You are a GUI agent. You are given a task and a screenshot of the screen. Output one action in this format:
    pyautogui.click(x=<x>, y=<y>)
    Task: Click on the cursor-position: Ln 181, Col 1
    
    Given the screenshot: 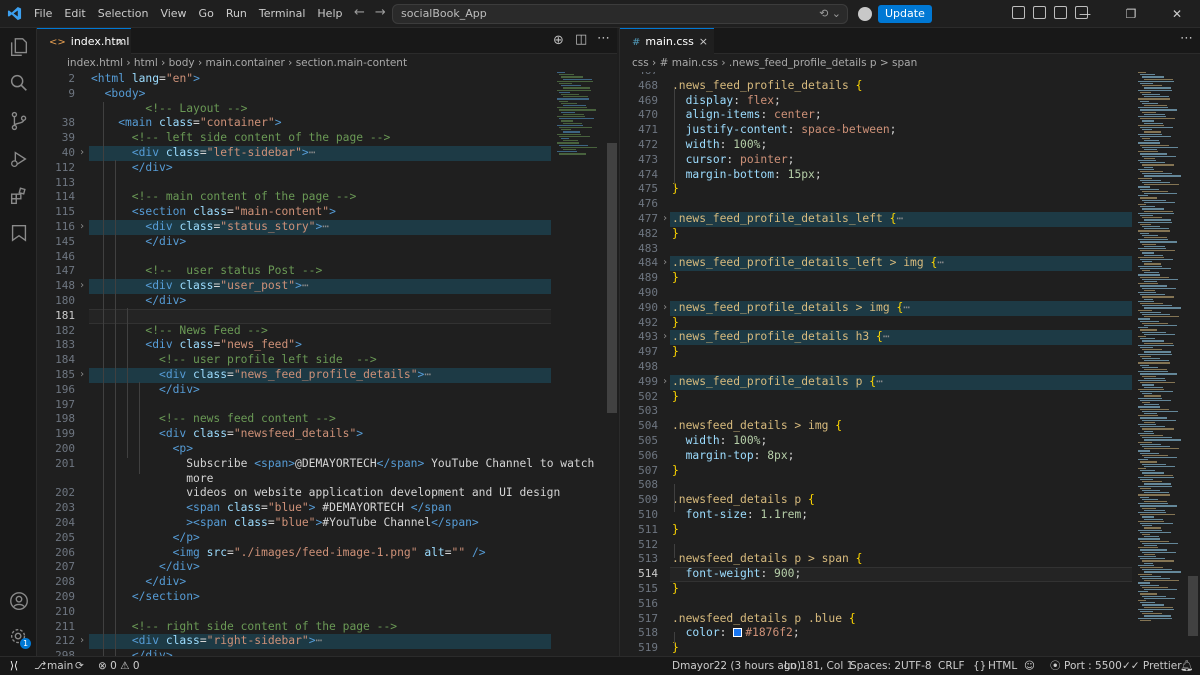 What is the action you would take?
    pyautogui.click(x=818, y=666)
    